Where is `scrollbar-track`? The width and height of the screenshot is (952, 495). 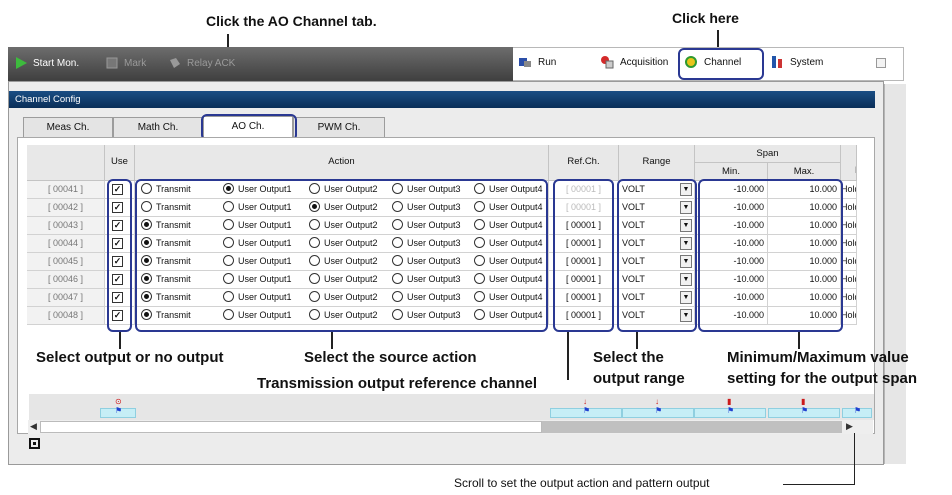 scrollbar-track is located at coordinates (692, 427).